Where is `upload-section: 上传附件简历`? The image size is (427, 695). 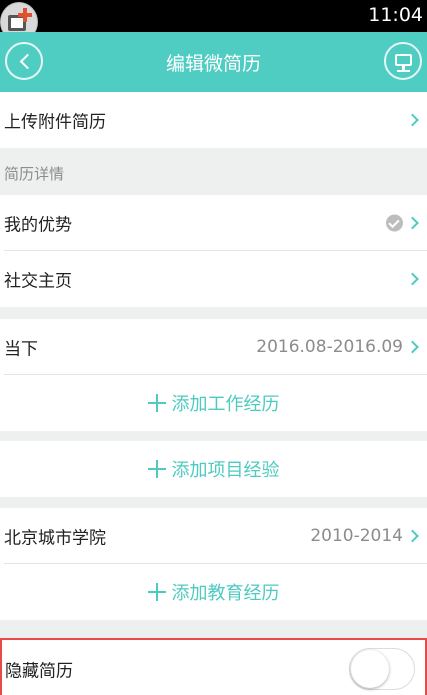
upload-section: 上传附件简历 is located at coordinates (213, 120).